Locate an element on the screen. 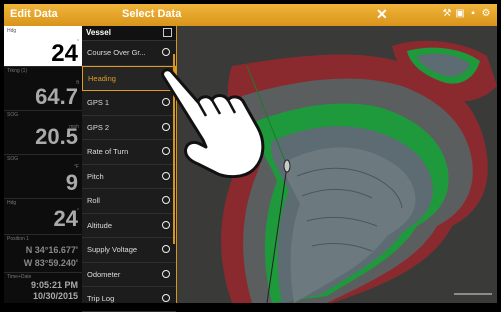 Image resolution: width=501 pixels, height=312 pixels. data-cell: Hdg ° 24 is located at coordinates (43, 216).